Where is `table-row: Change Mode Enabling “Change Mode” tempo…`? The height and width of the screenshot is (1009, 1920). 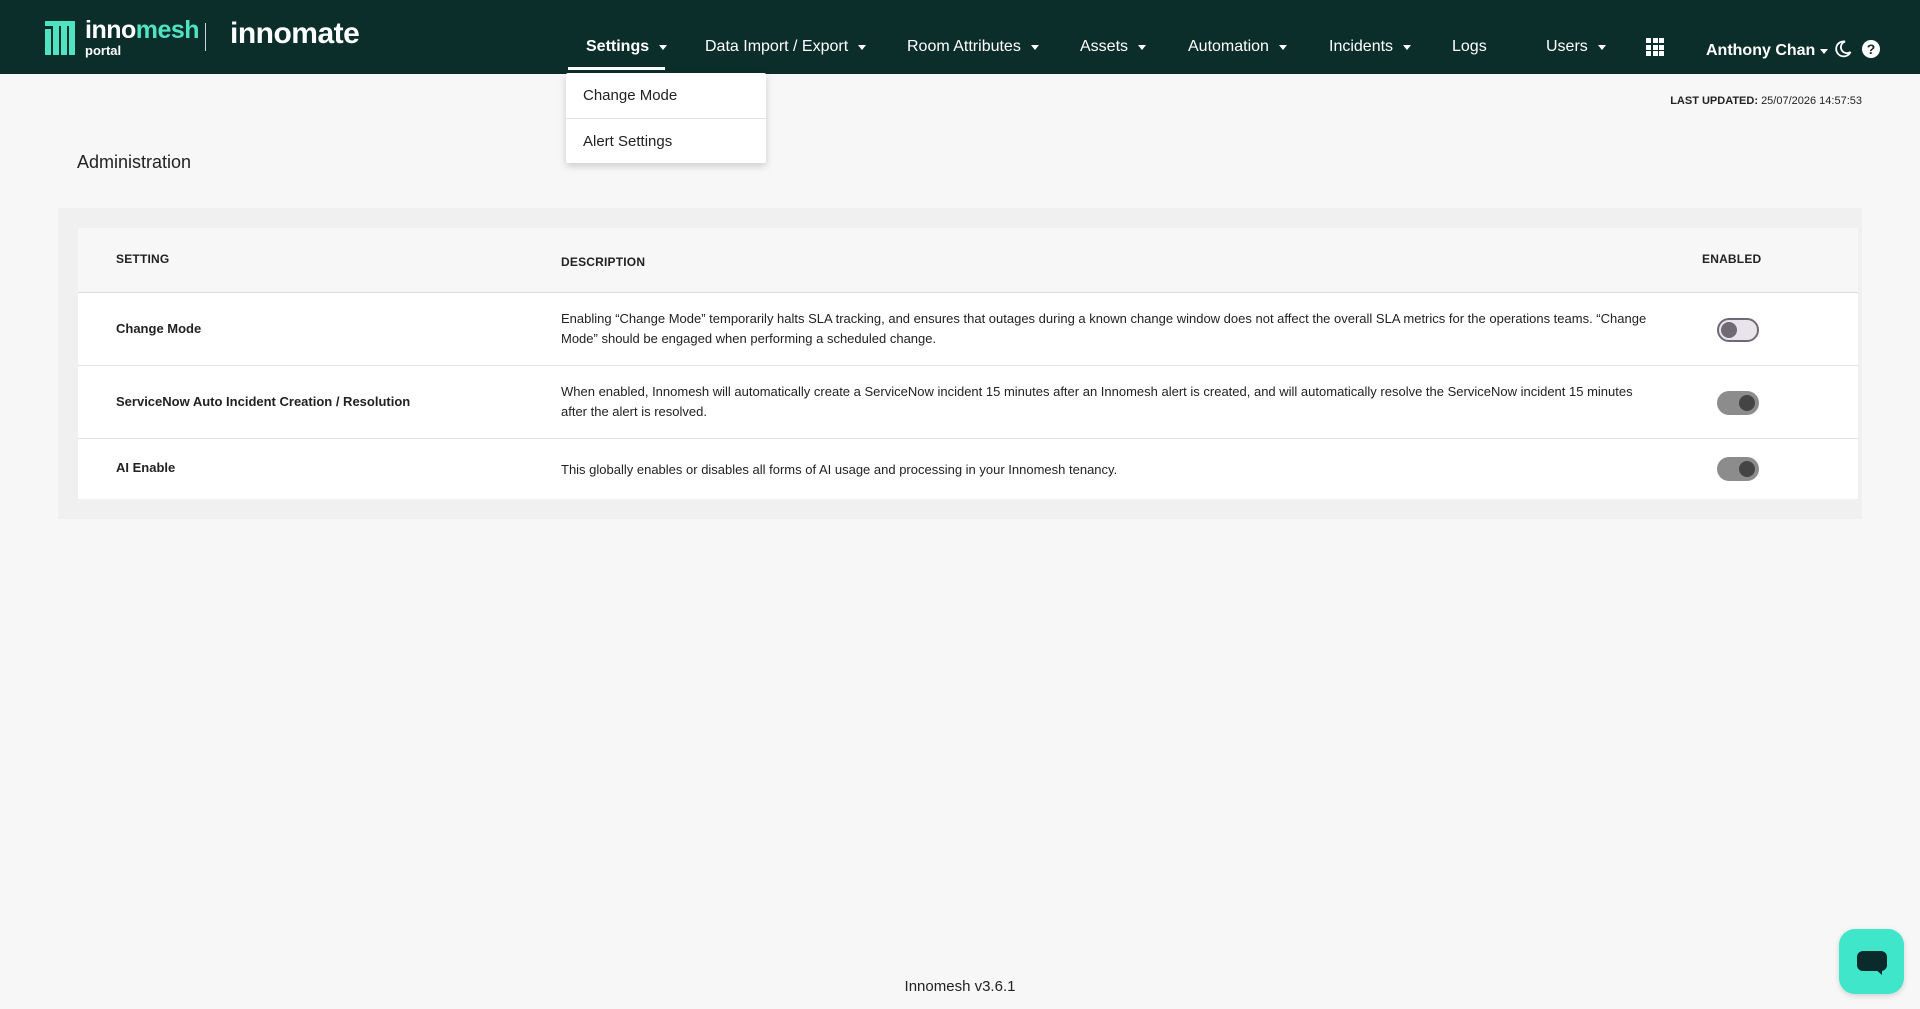 table-row: Change Mode Enabling “Change Mode” tempo… is located at coordinates (968, 329).